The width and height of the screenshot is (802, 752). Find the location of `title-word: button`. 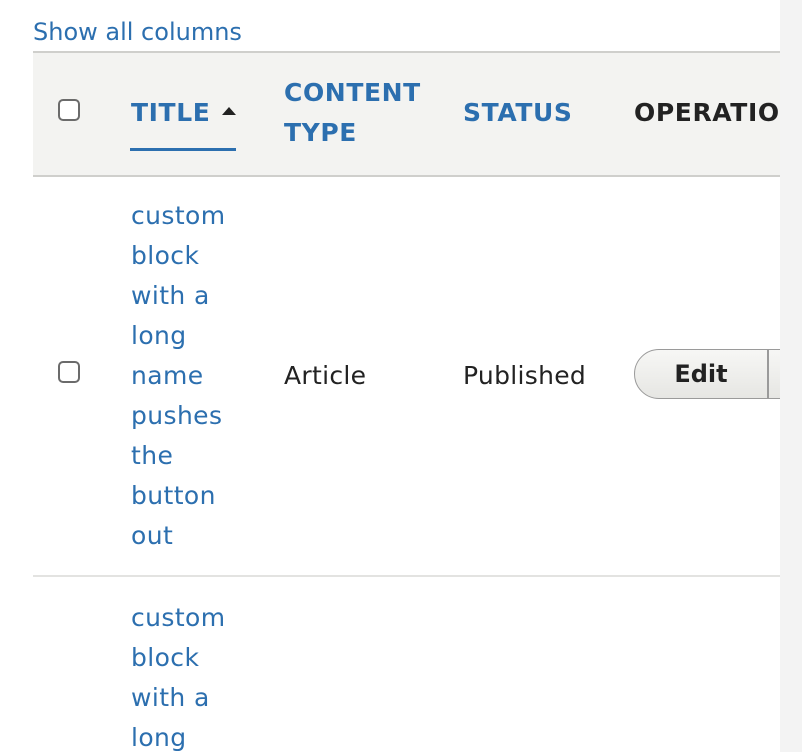

title-word: button is located at coordinates (173, 495).